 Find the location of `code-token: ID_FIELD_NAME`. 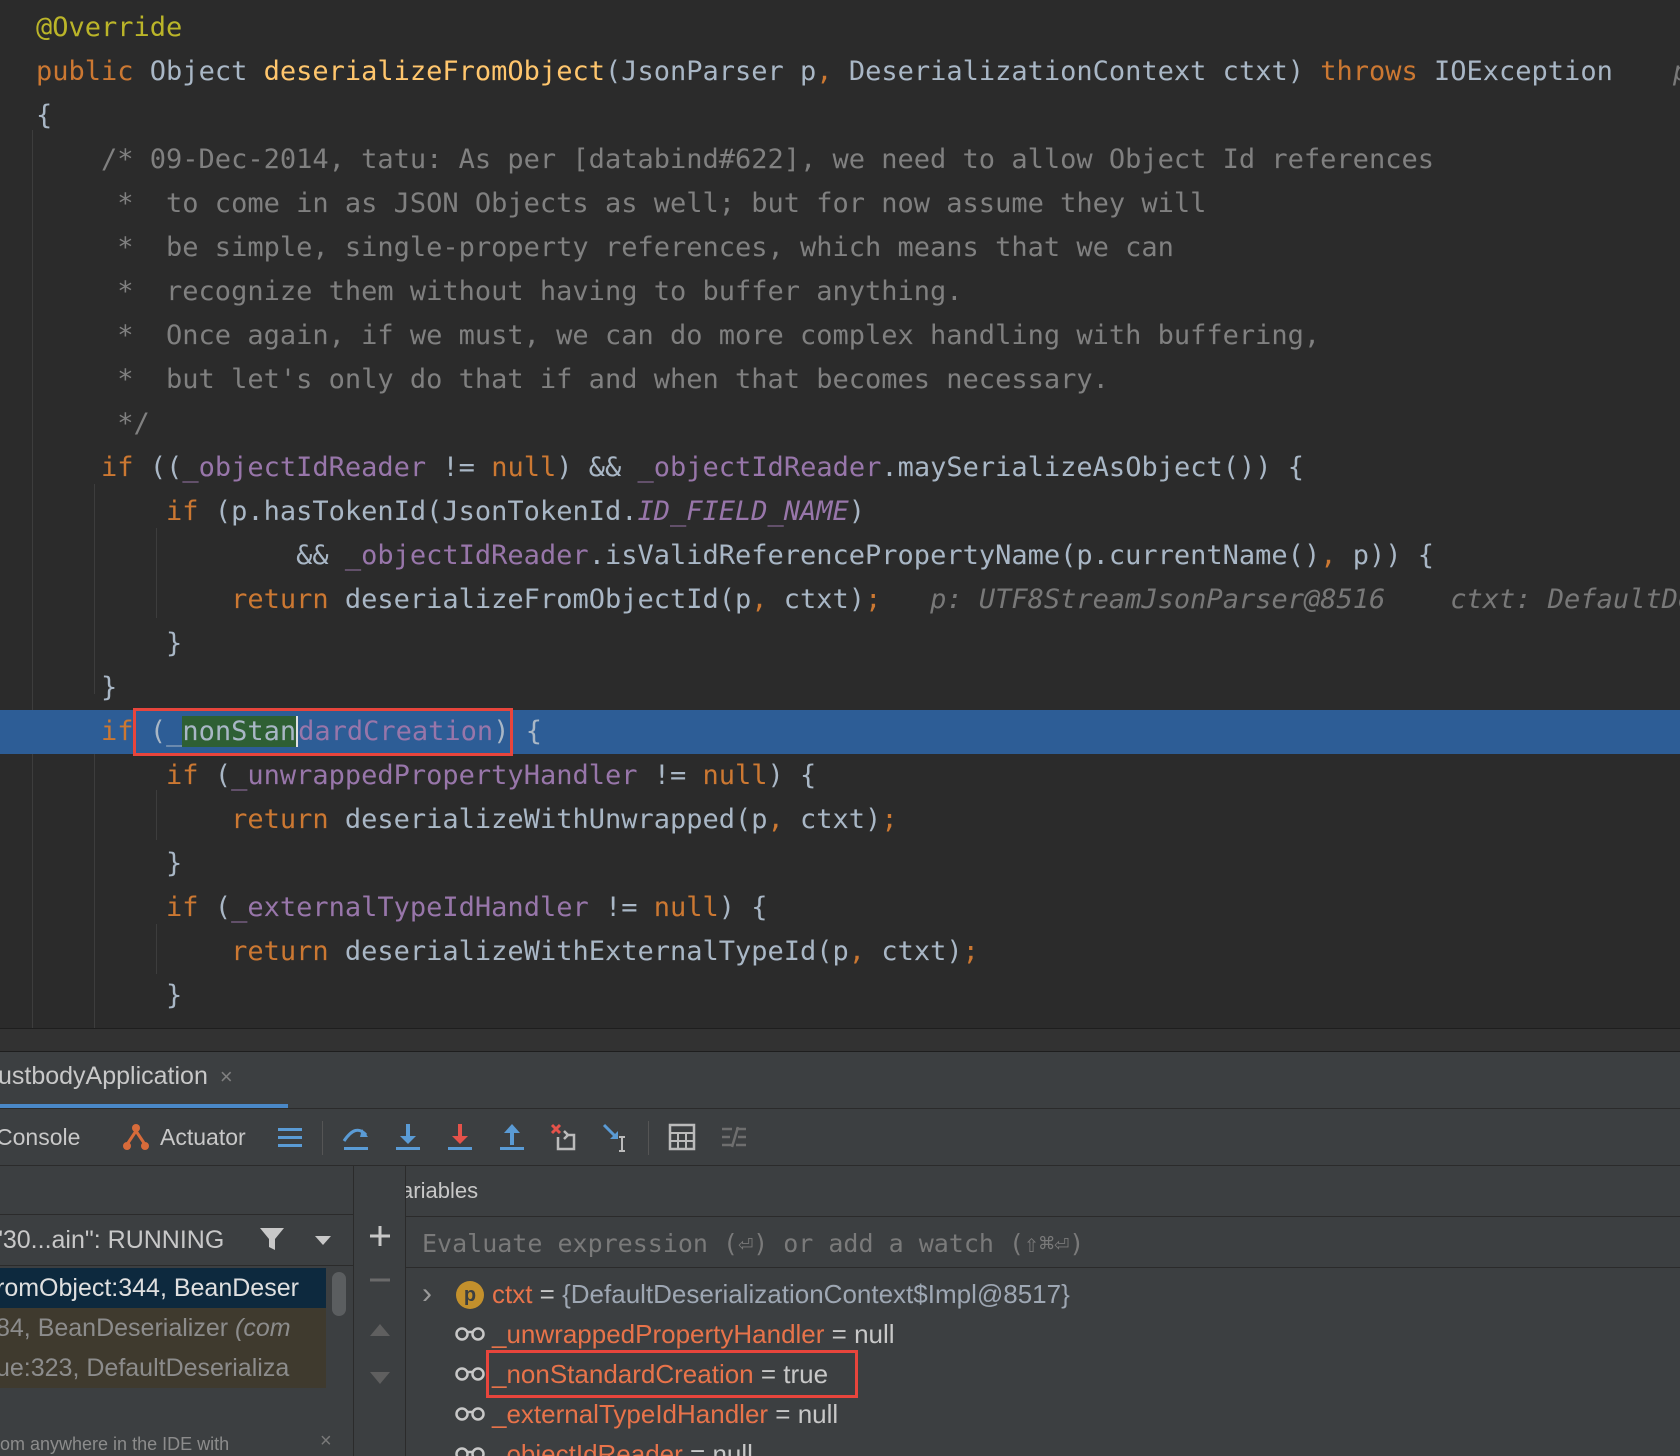

code-token: ID_FIELD_NAME is located at coordinates (743, 511).